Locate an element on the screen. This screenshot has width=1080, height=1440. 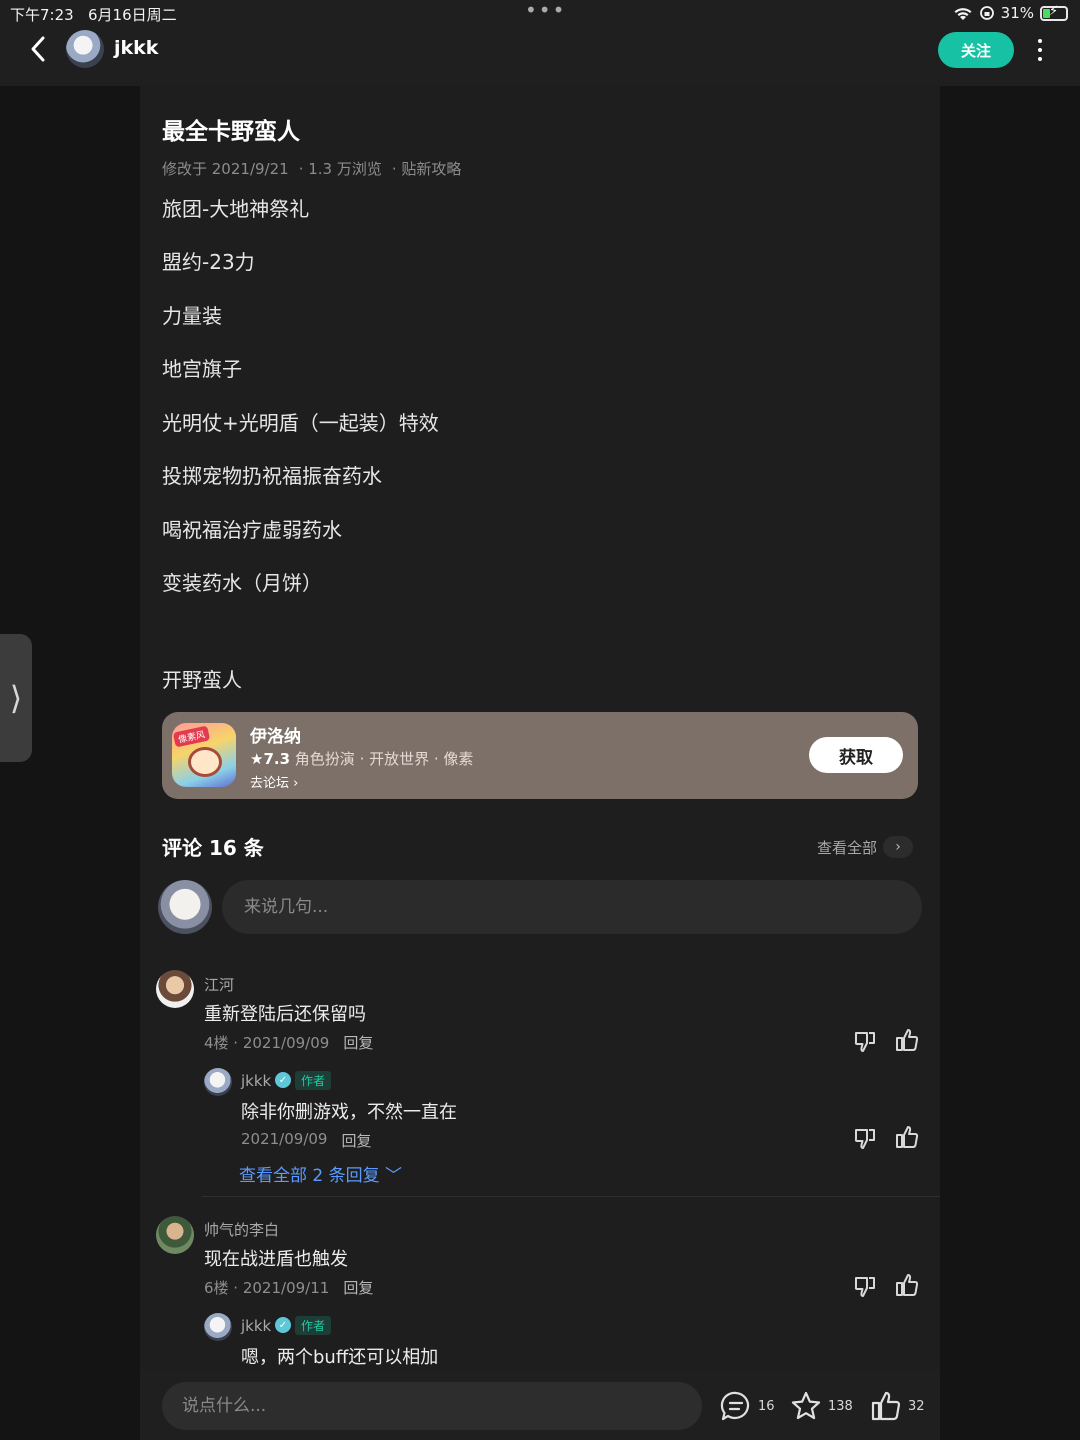
chevron-right-icon: ⟩ is located at coordinates (16, 698).